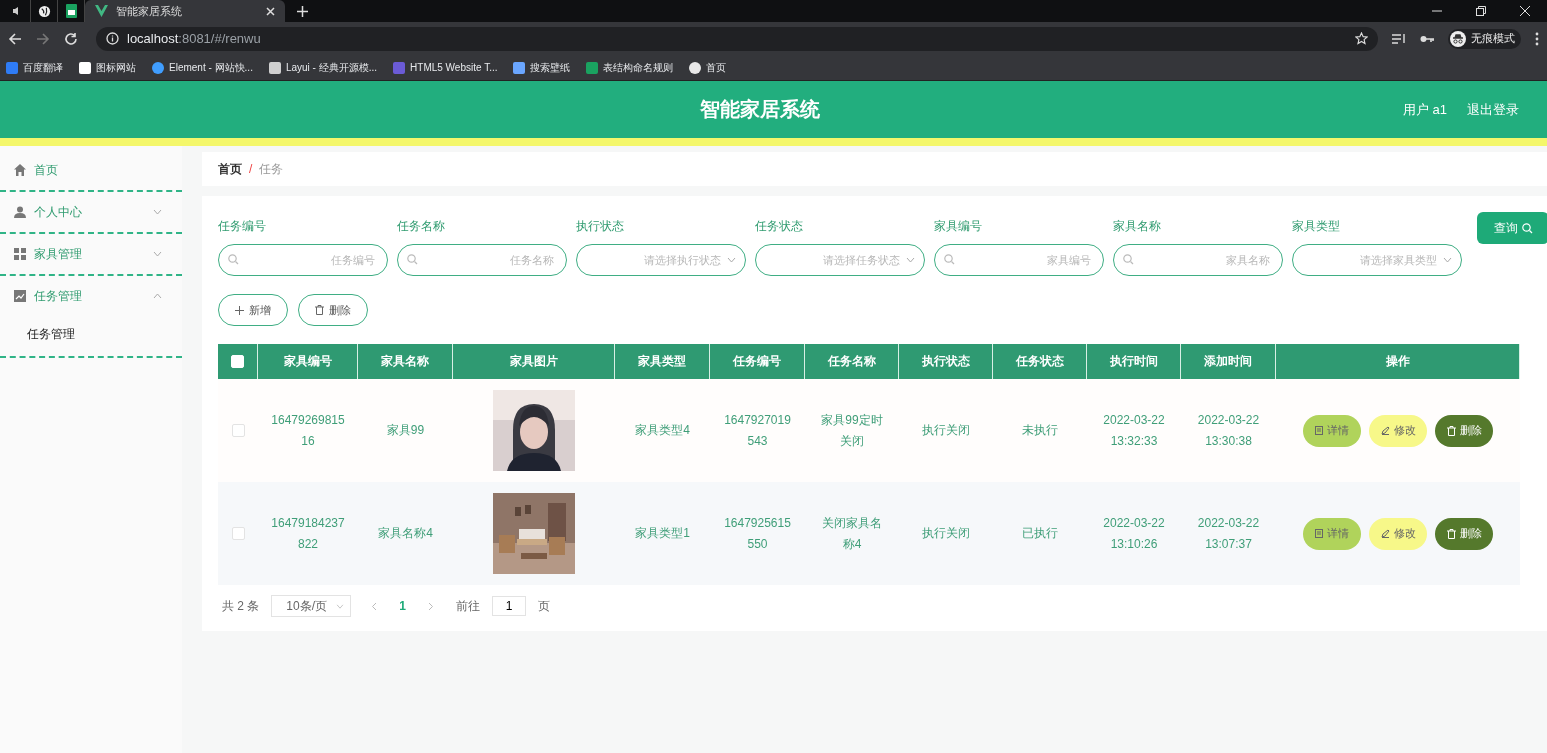 Image resolution: width=1547 pixels, height=753 pixels. Describe the element at coordinates (1451, 533) in the screenshot. I see `trash-icon` at that location.